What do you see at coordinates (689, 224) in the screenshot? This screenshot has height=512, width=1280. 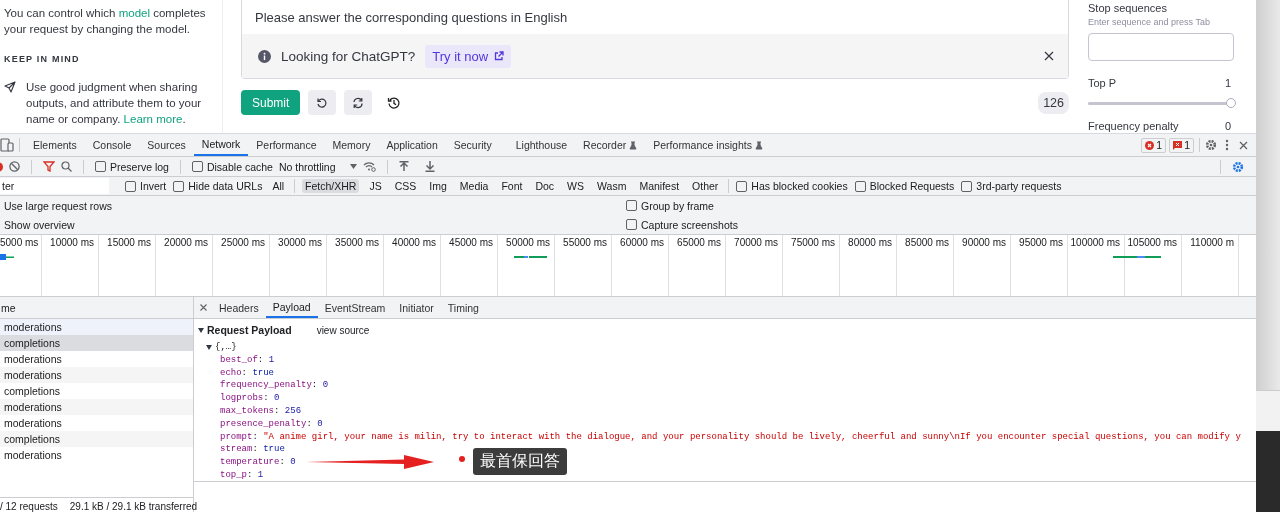 I see `checkbox-label: Capture screenshots` at bounding box center [689, 224].